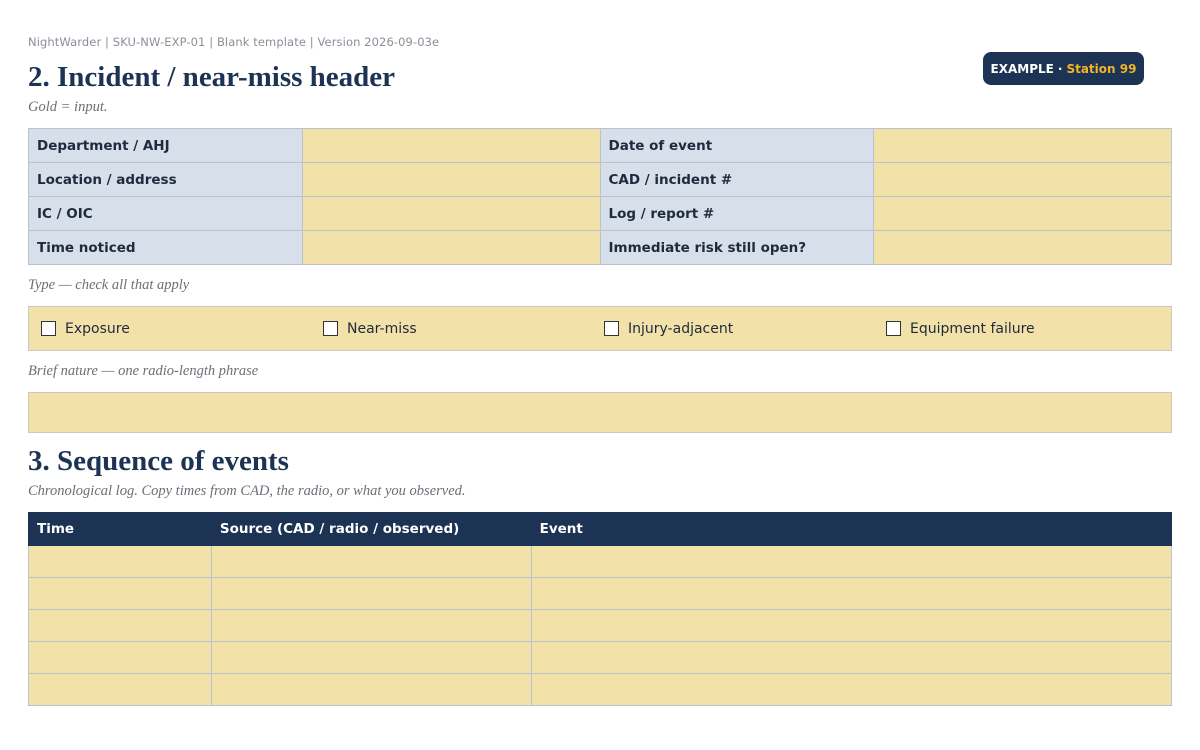 The image size is (1200, 750). I want to click on badge-example-label: EXAMPLE, so click(1022, 68).